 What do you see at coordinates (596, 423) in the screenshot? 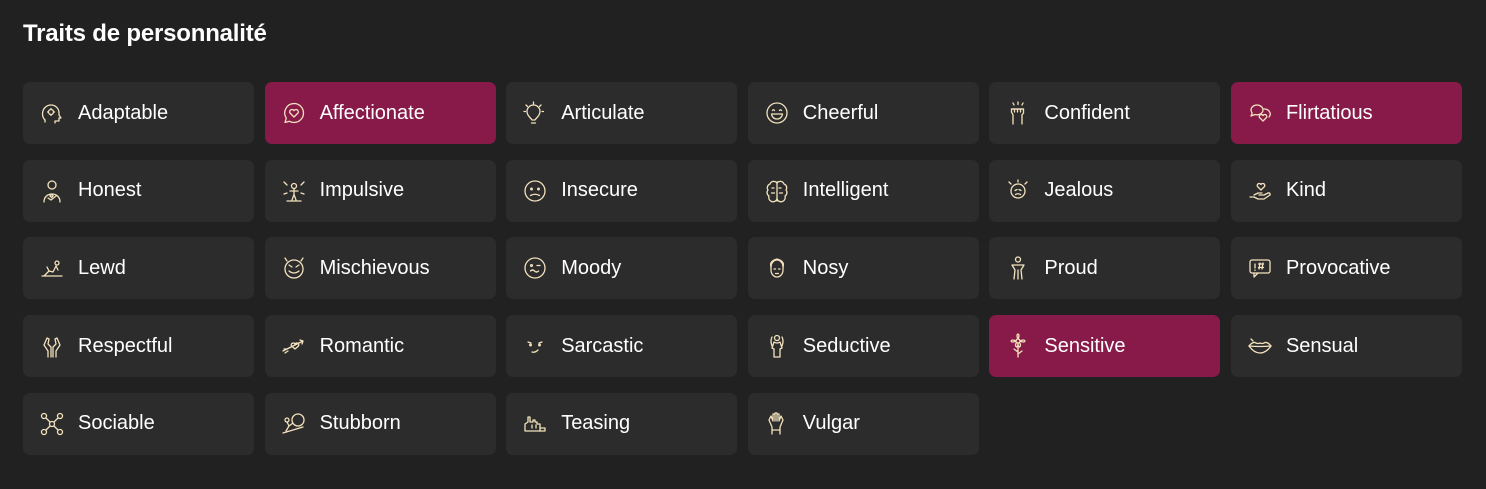
I see `trait-label: Teasing` at bounding box center [596, 423].